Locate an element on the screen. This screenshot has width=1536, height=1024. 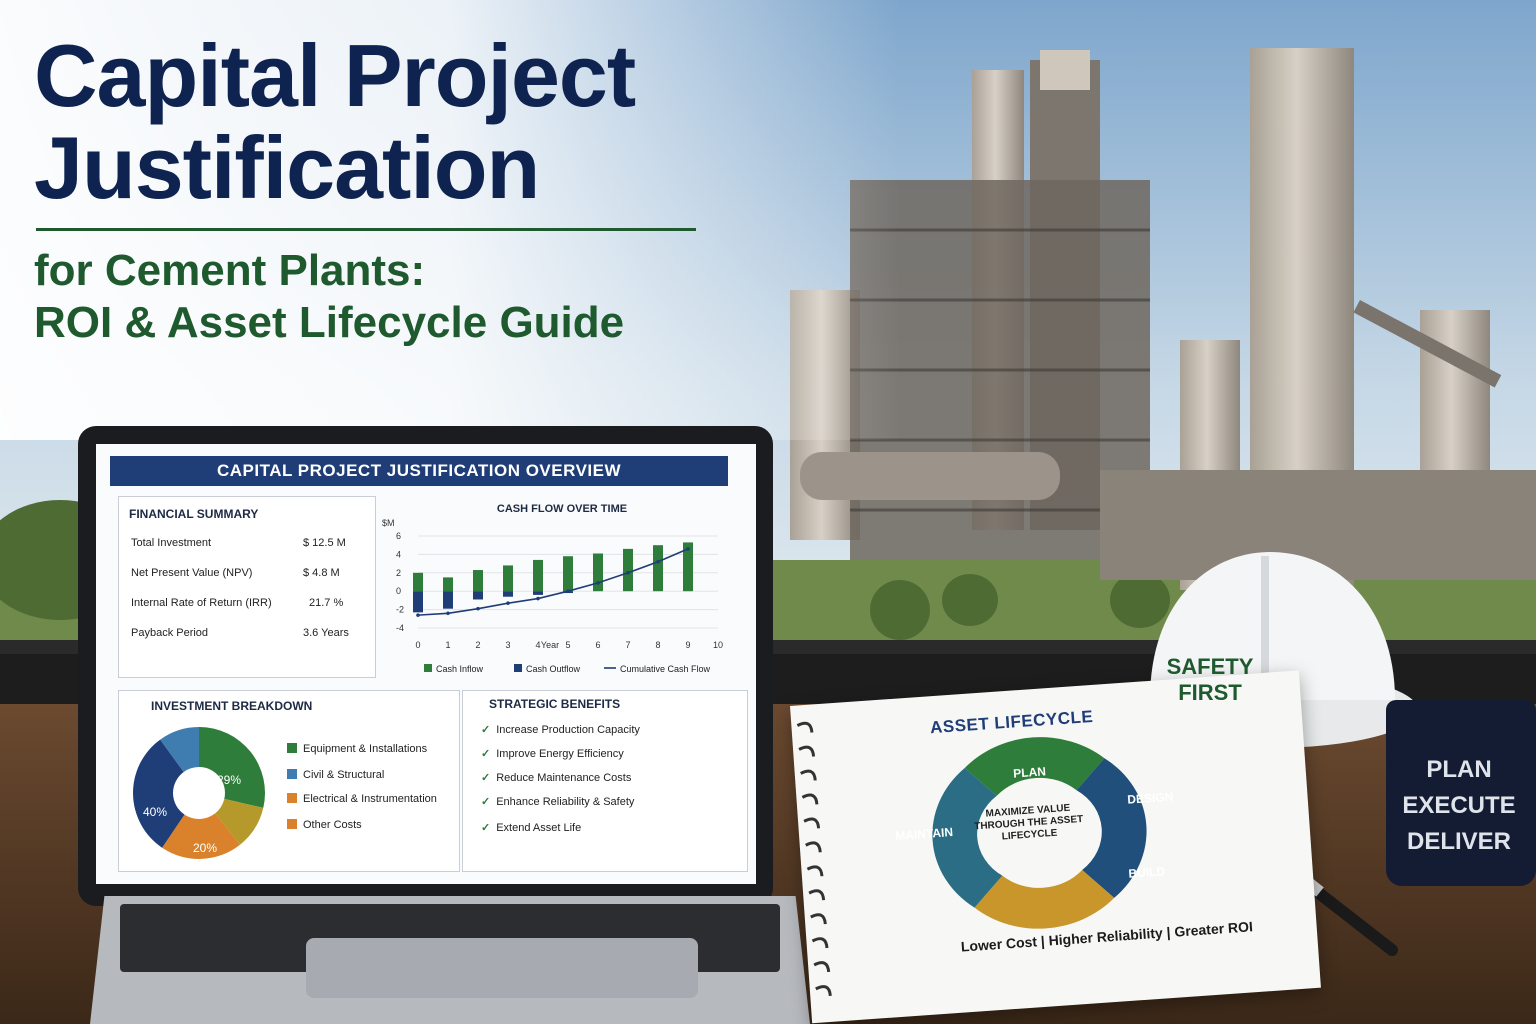
hard-hat-label: SAFETY FIRST is located at coordinates (1210, 679).